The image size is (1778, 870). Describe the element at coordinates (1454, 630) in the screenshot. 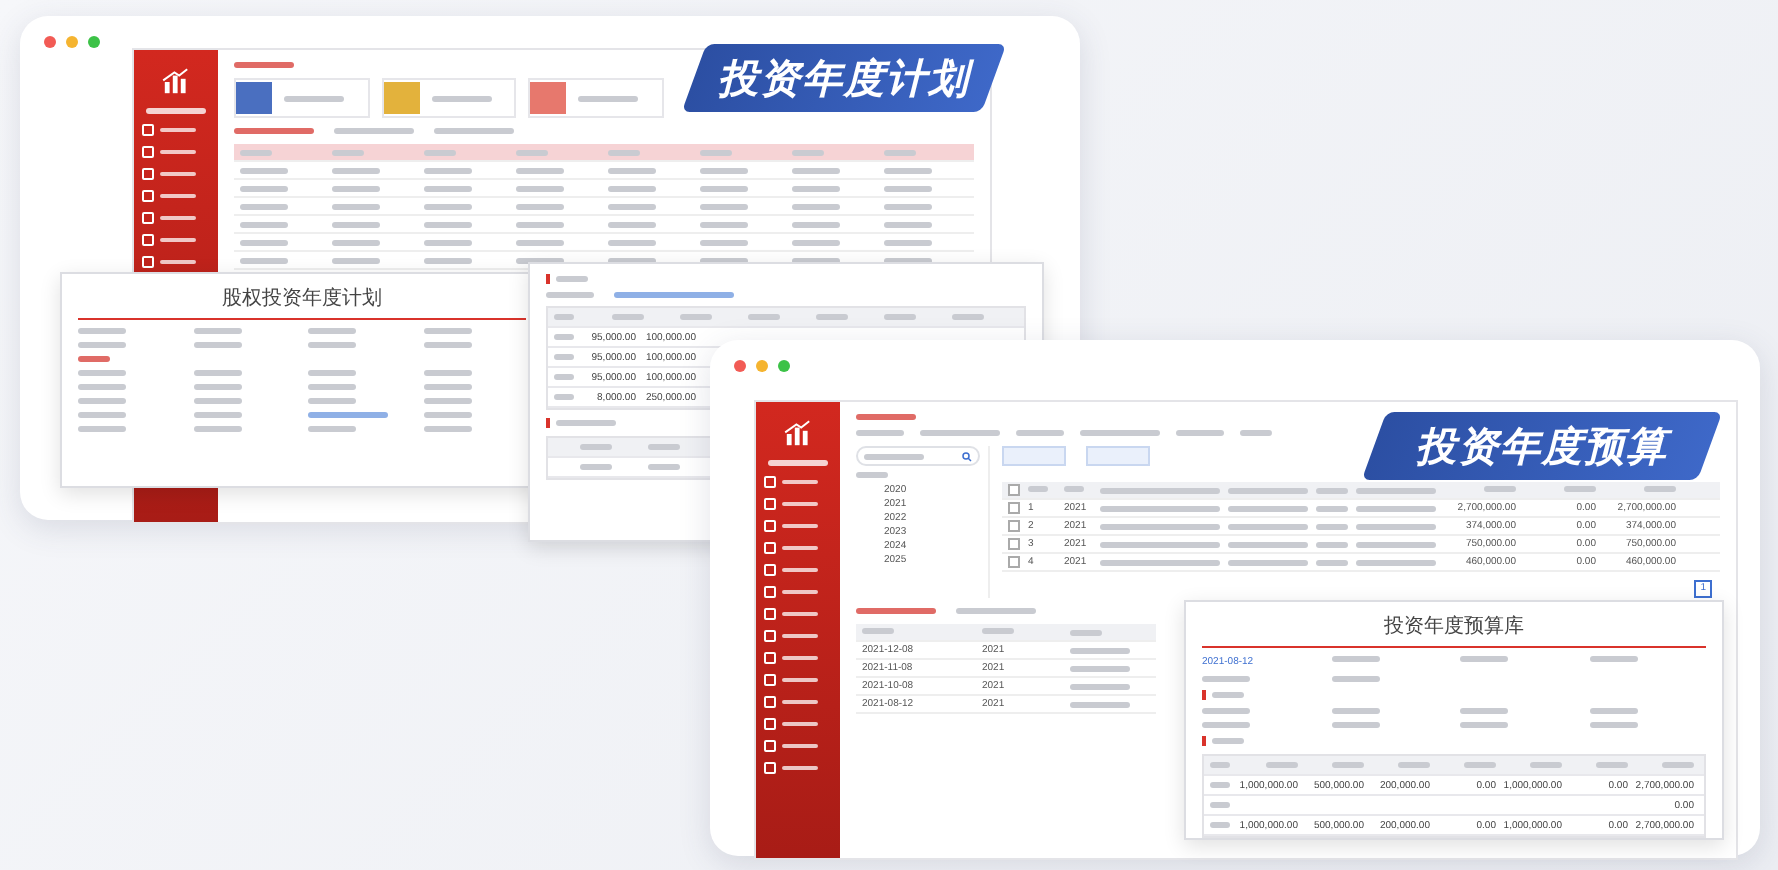

I see `panel-title: 投资年度预算库` at that location.